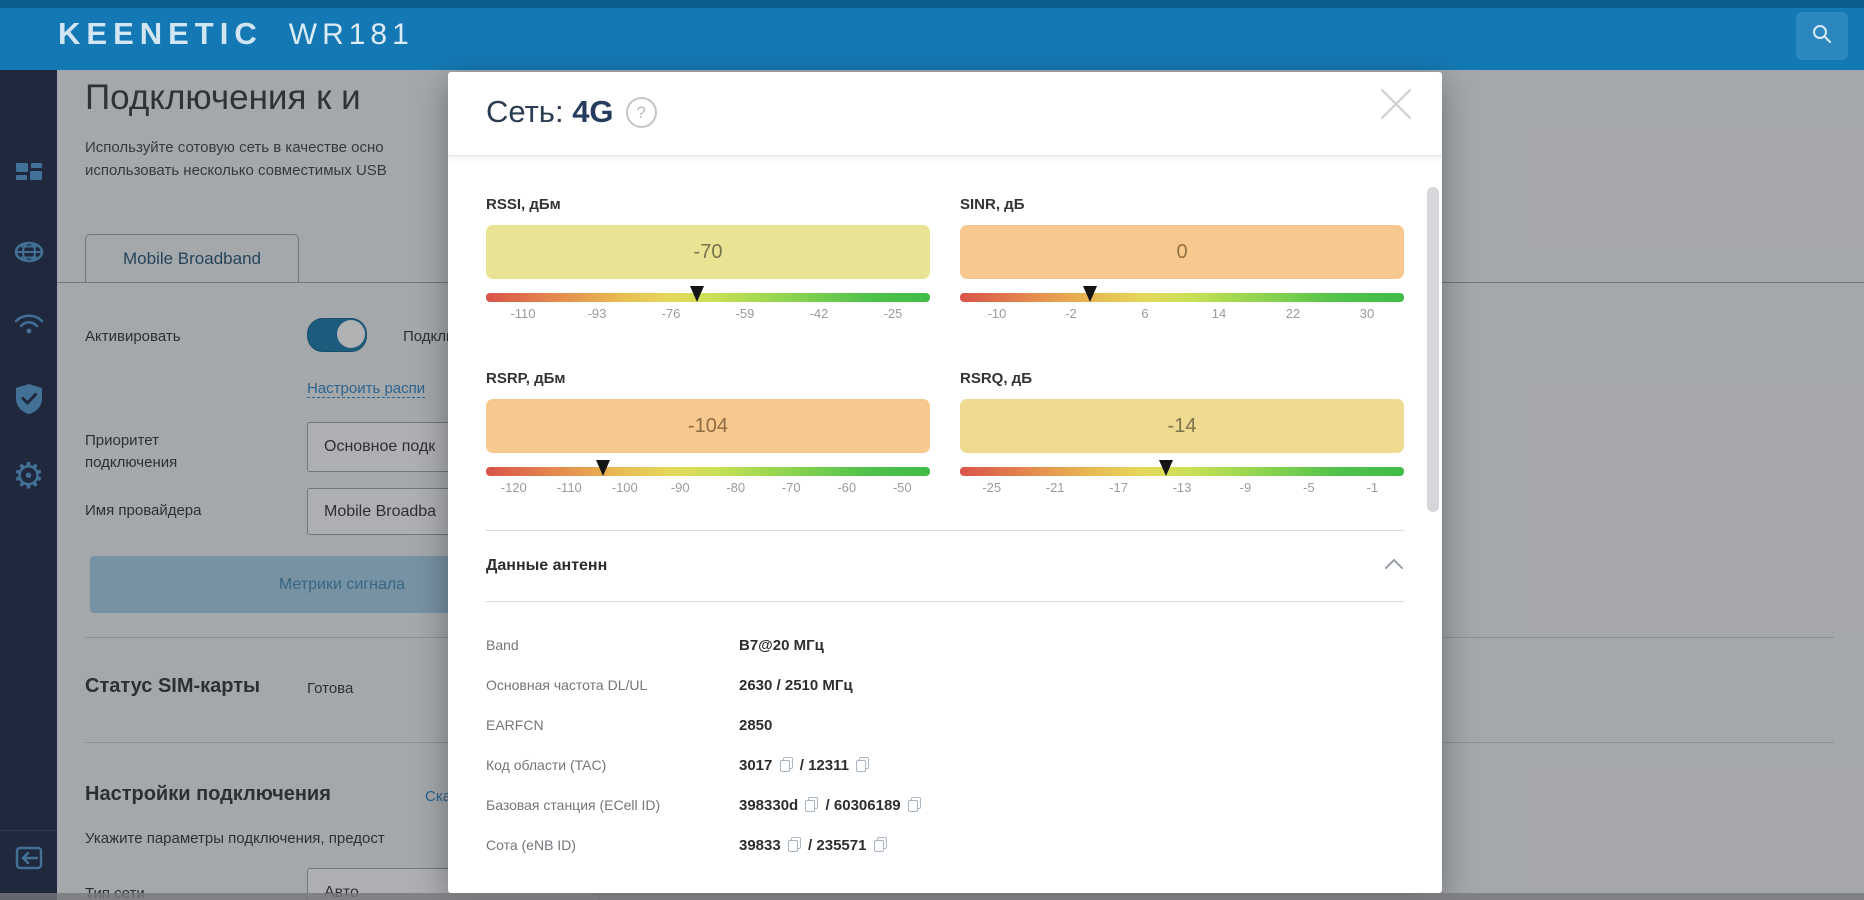 The image size is (1864, 900). What do you see at coordinates (819, 313) in the screenshot?
I see `gauge-tick: -42` at bounding box center [819, 313].